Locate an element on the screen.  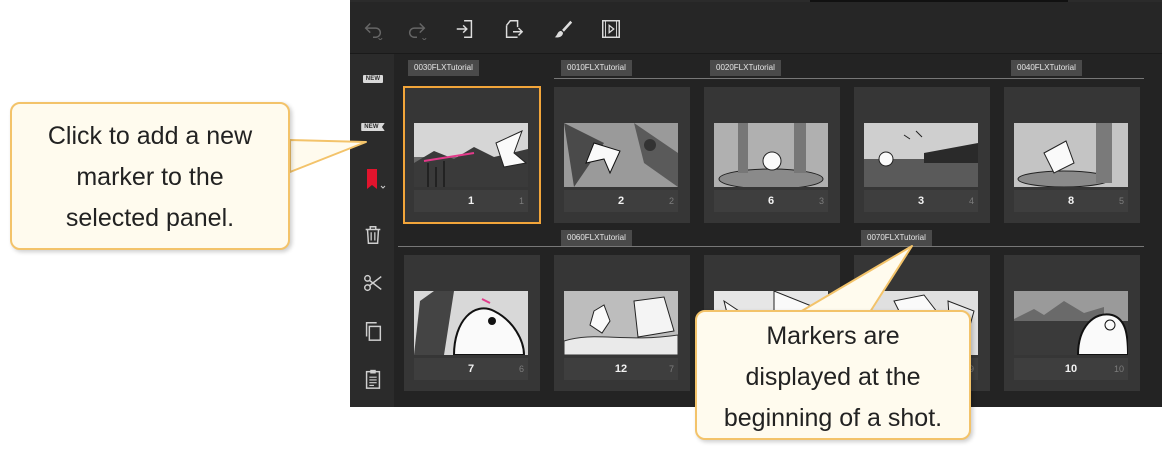
panel-label-bar: 22 is located at coordinates (621, 201).